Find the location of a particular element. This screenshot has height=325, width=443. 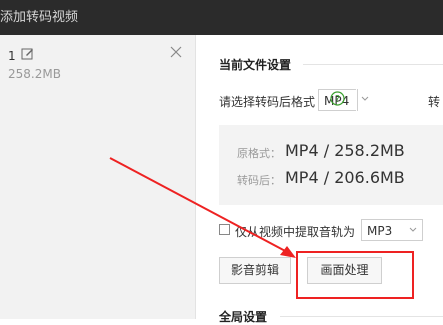

window-title: 添加转码视频 is located at coordinates (39, 17).